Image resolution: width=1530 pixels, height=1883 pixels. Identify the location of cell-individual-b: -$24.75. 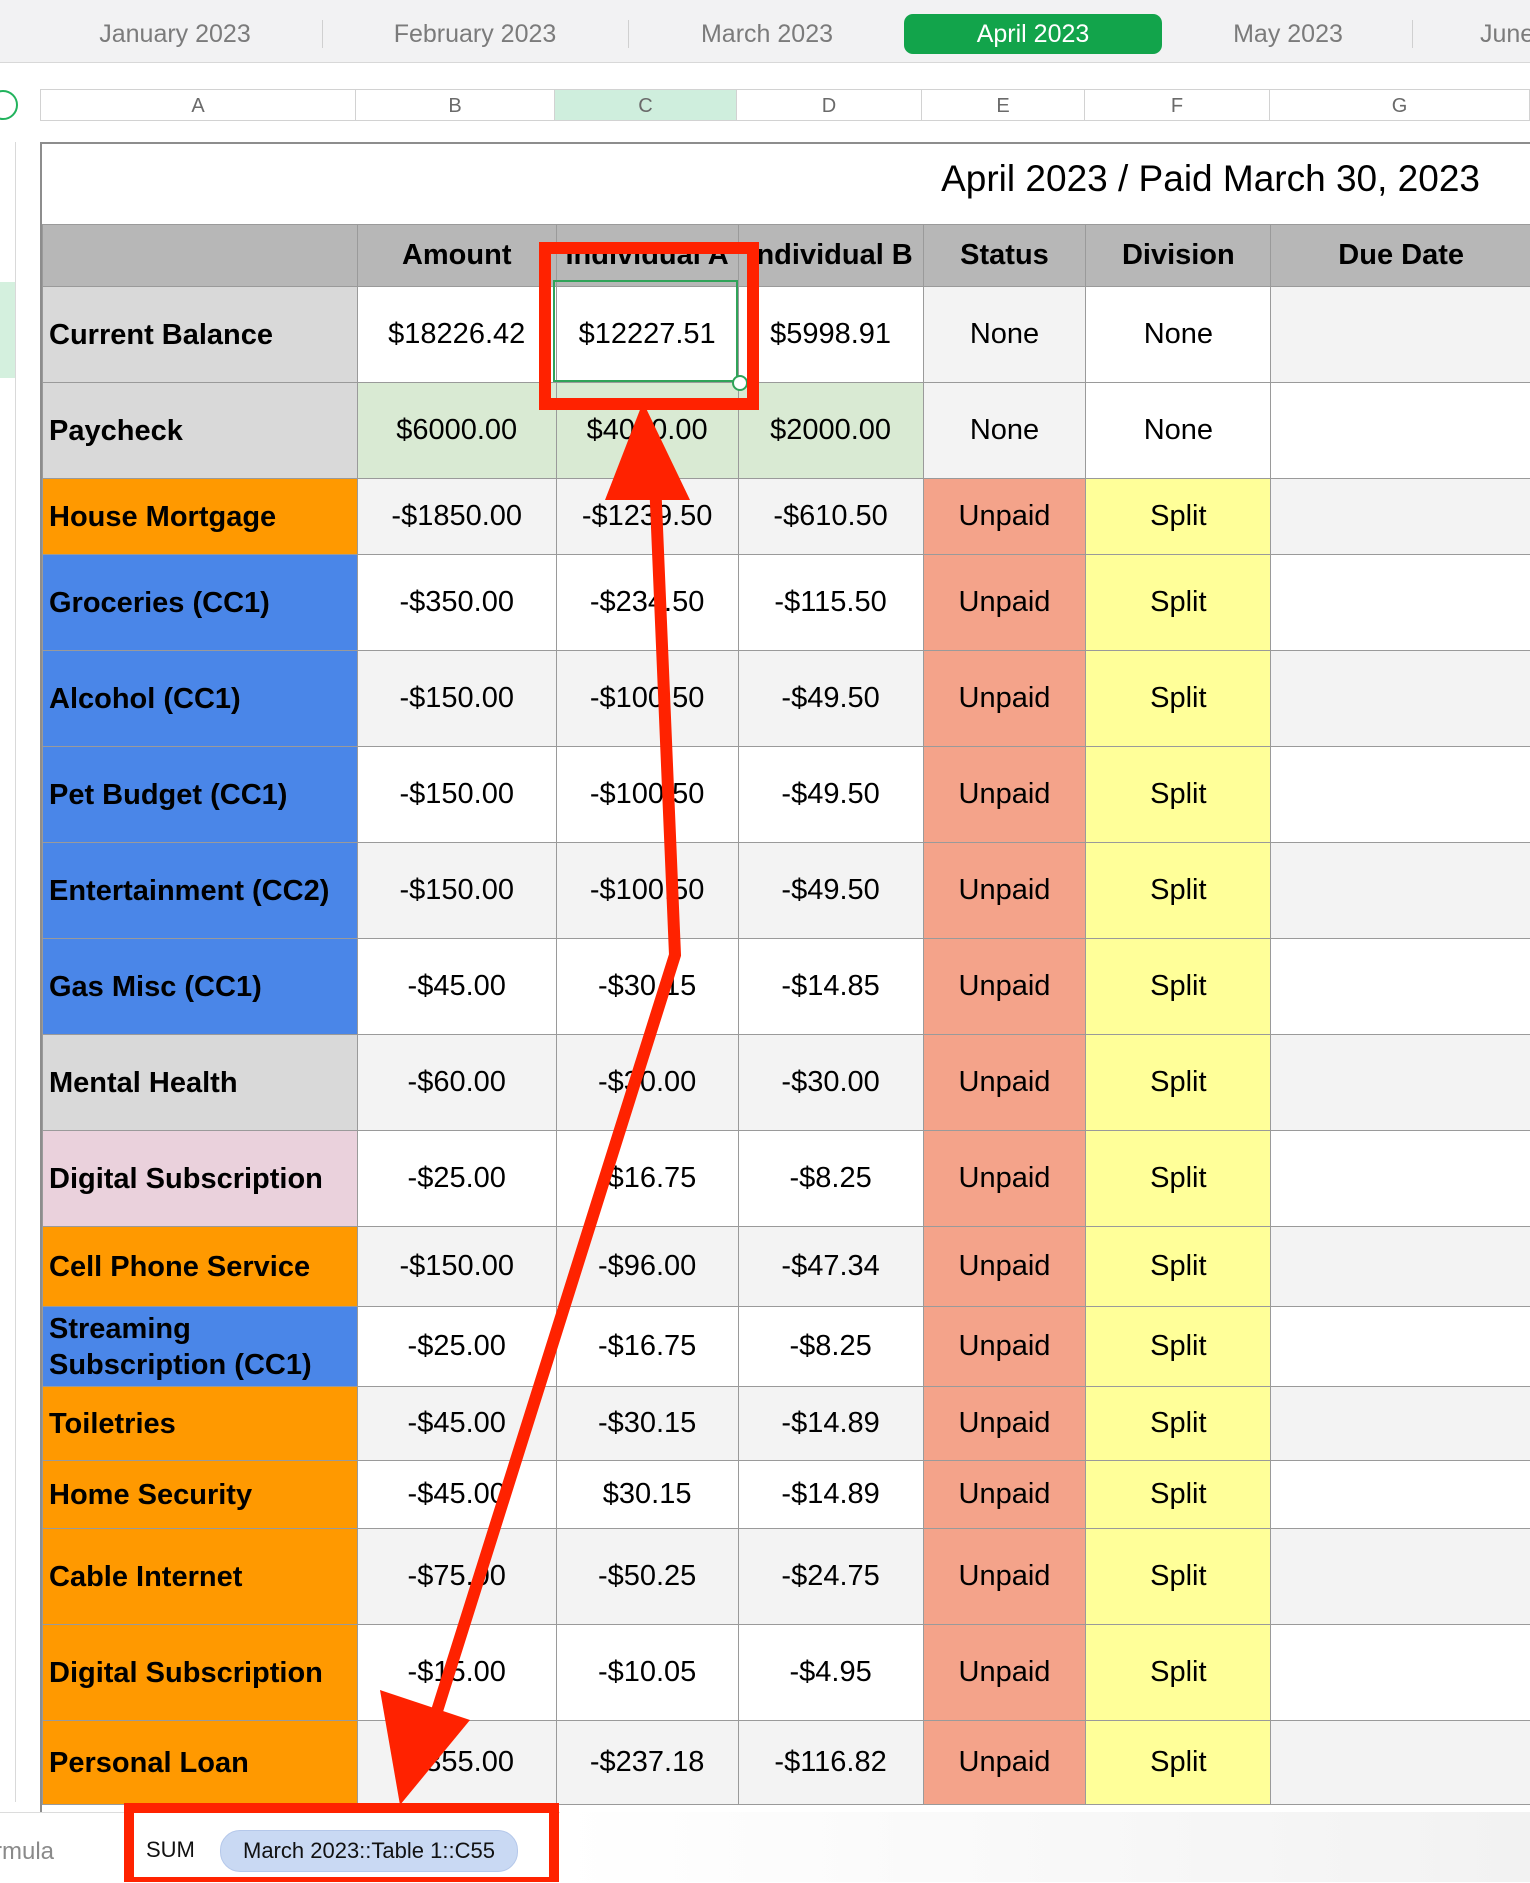
(830, 1577).